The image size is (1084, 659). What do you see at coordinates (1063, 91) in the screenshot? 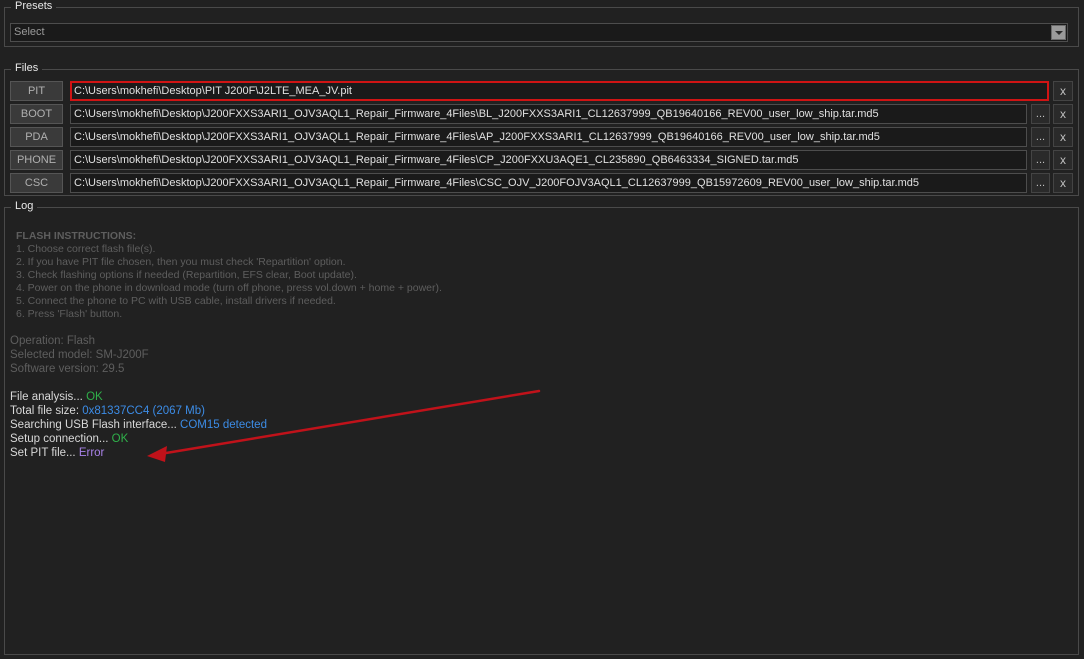
I see `pit-clear-button: x` at bounding box center [1063, 91].